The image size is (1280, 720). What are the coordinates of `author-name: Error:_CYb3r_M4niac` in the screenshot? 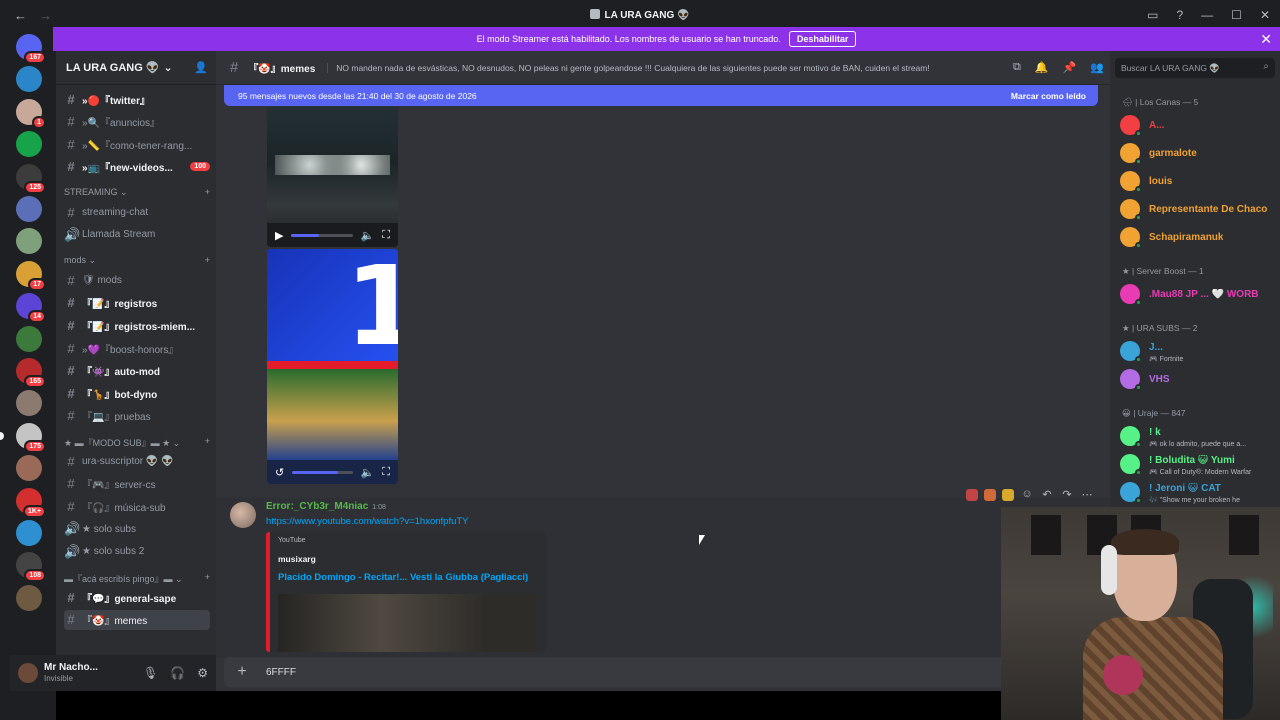 It's located at (317, 506).